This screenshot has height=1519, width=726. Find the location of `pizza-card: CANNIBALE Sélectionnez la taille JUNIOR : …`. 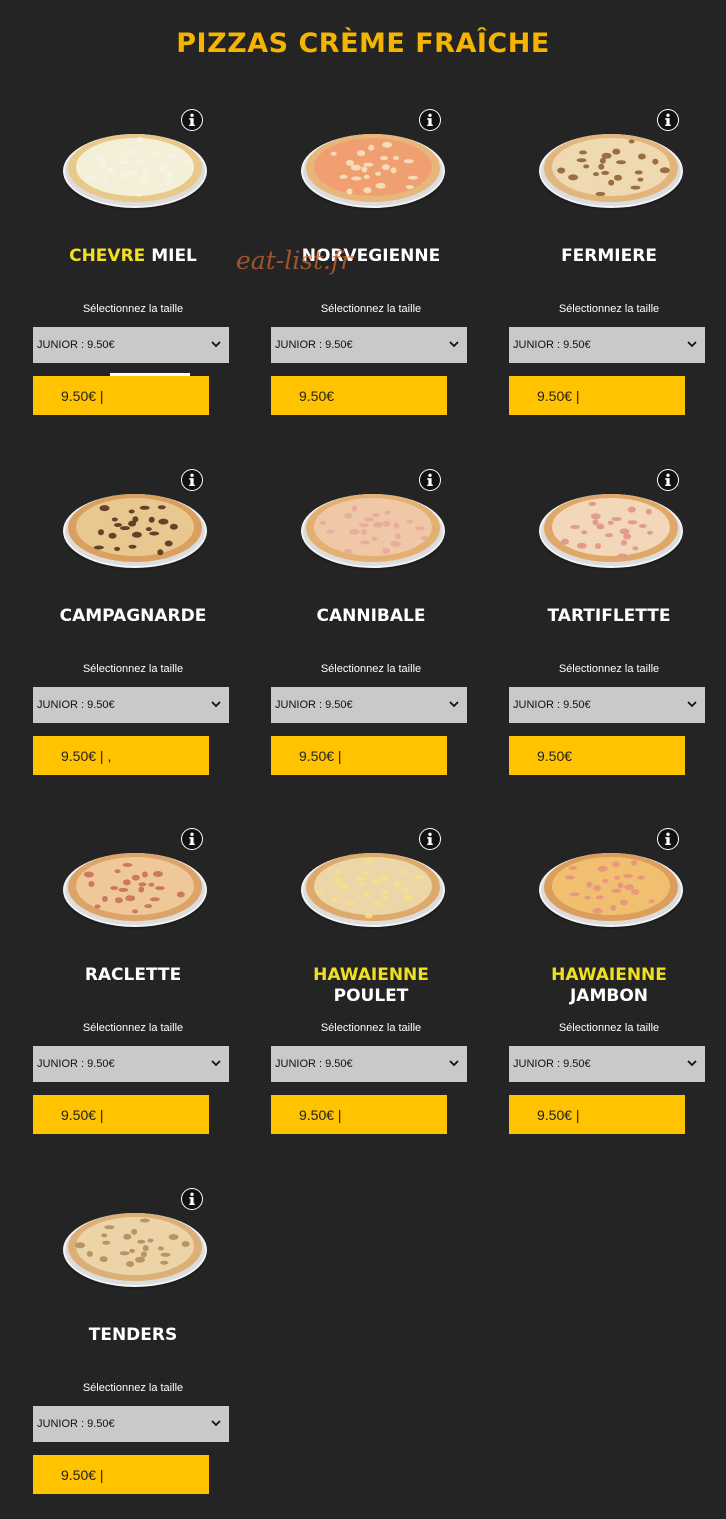

pizza-card: CANNIBALE Sélectionnez la taille JUNIOR : … is located at coordinates (396, 630).